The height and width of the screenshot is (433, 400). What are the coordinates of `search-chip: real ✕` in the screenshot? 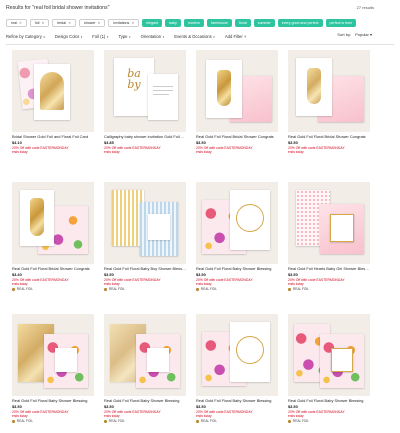 It's located at (16, 23).